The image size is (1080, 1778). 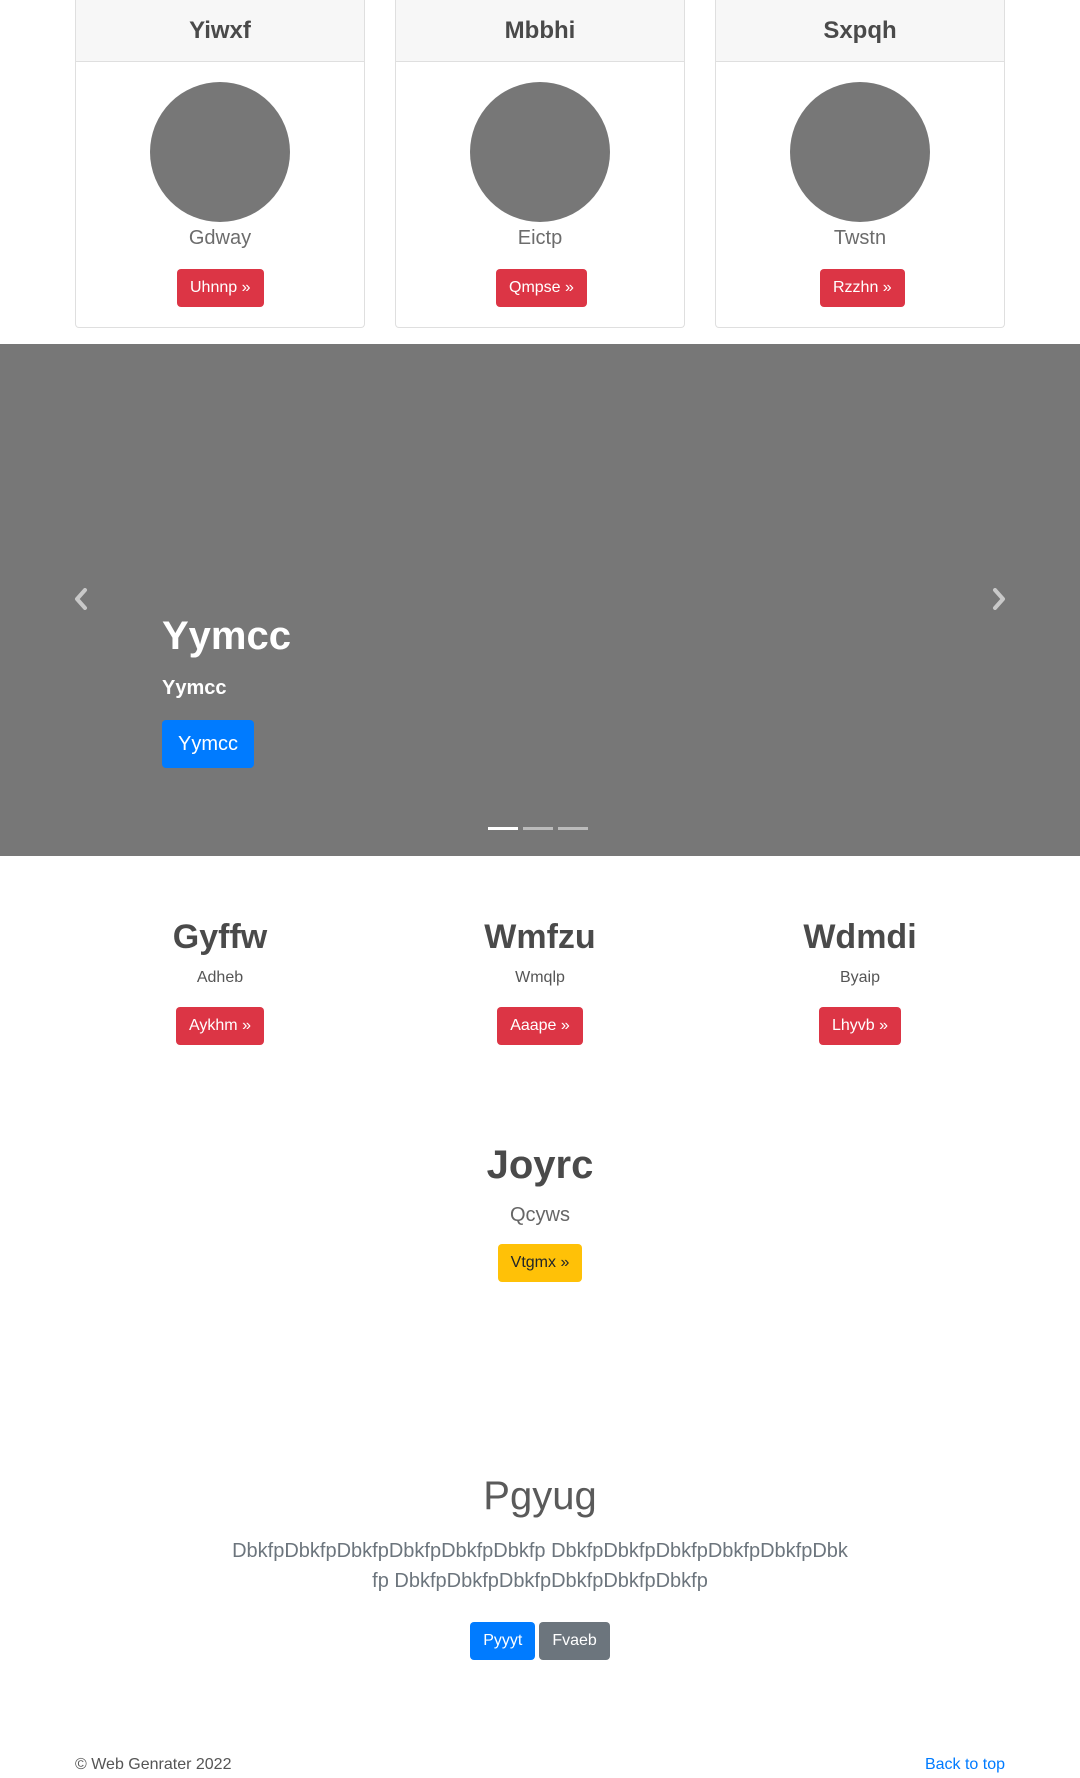 What do you see at coordinates (540, 937) in the screenshot?
I see `column-title: Wmfzu` at bounding box center [540, 937].